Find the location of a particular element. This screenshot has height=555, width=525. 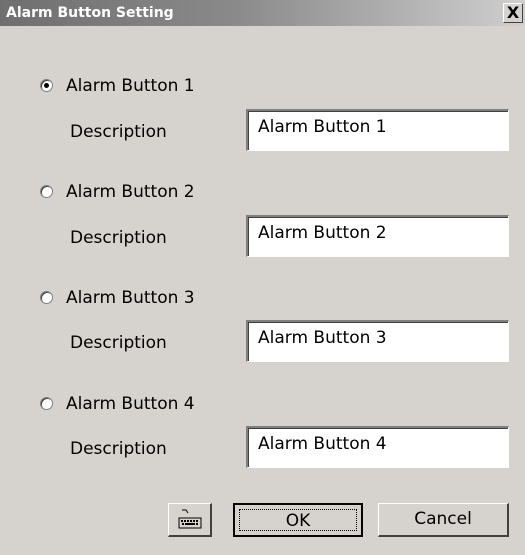

alarm-button-4-description-label: Description is located at coordinates (118, 449).